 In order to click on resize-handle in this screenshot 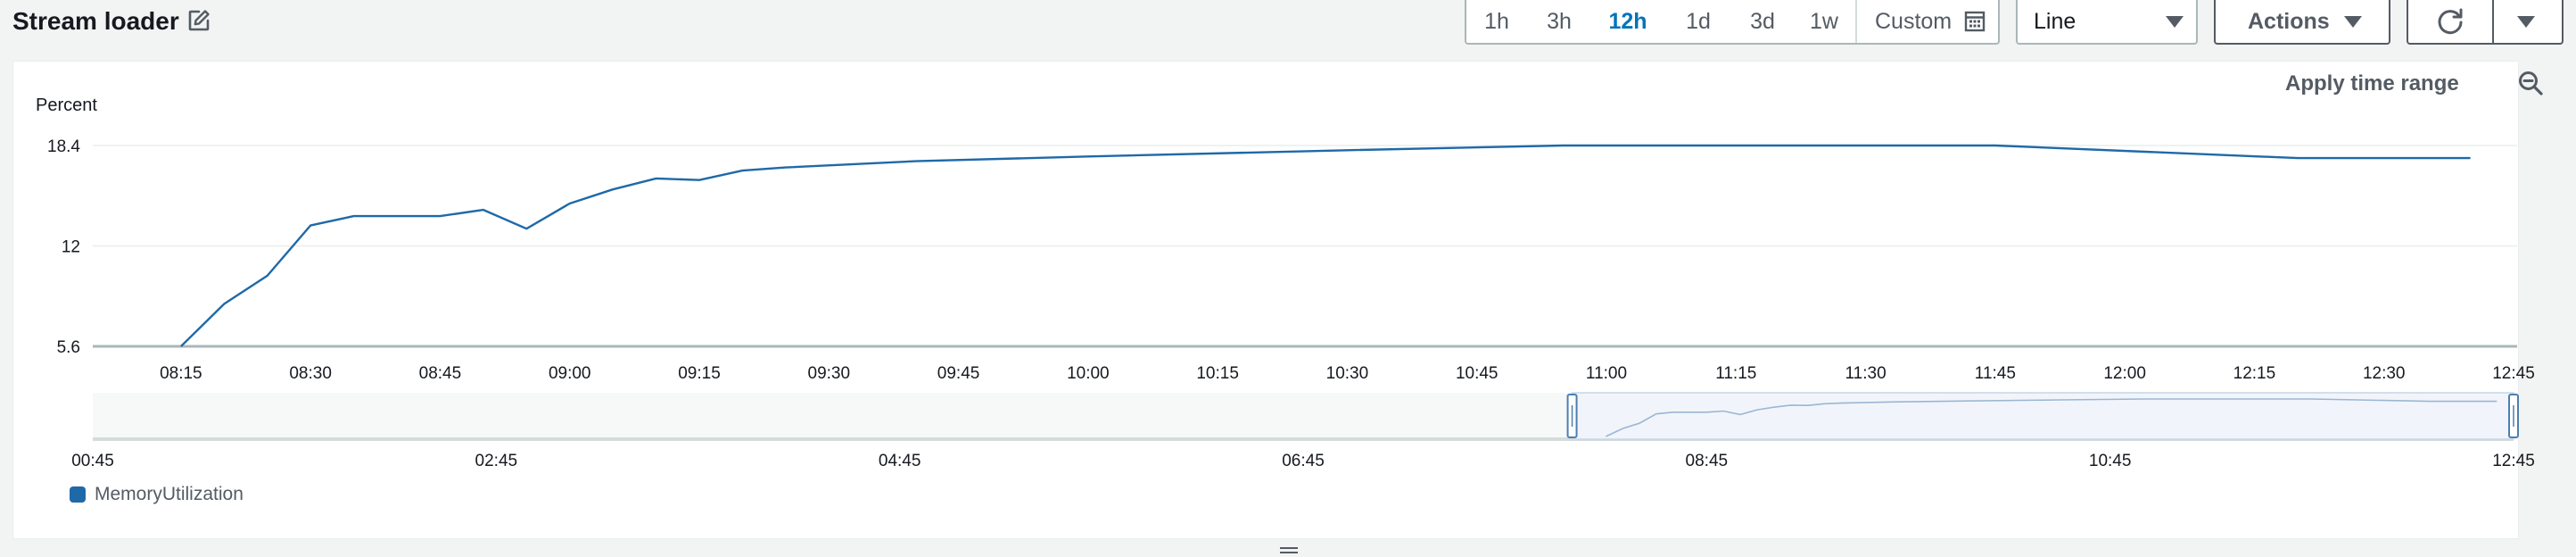, I will do `click(1289, 551)`.